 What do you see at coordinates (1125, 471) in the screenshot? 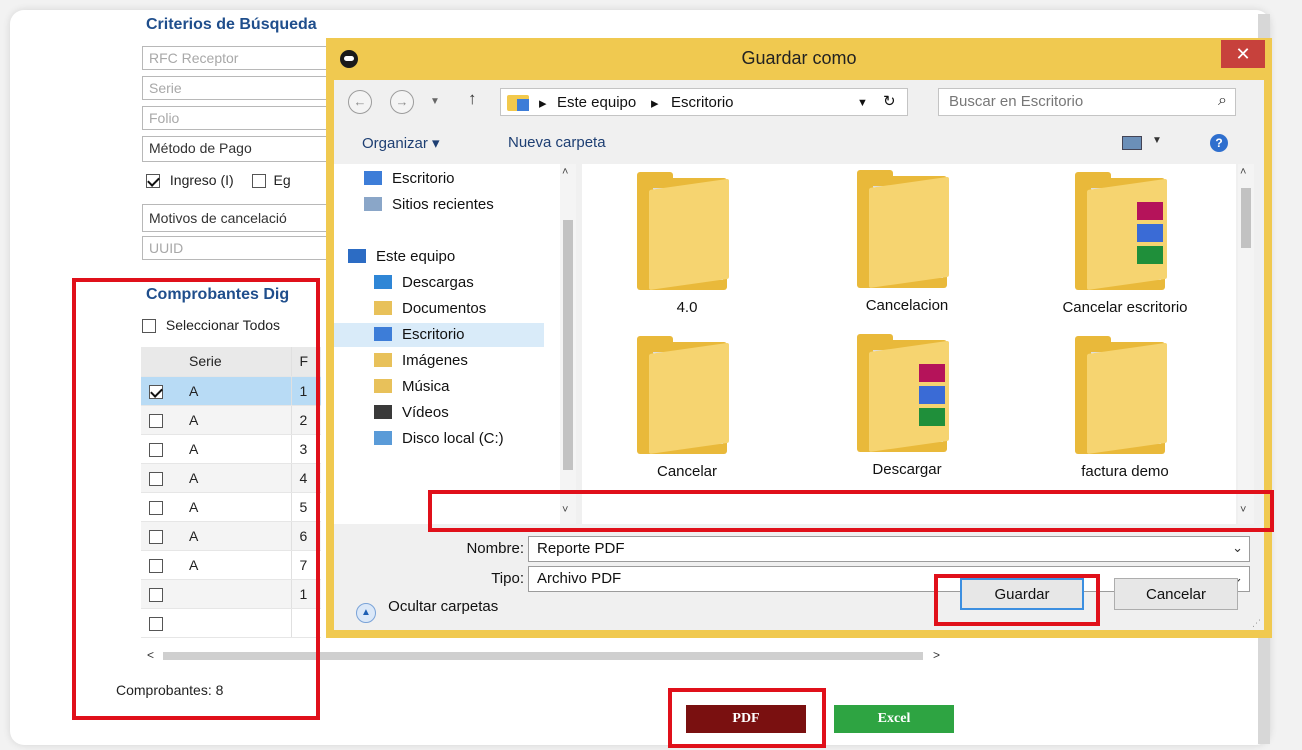
I see `folder-name: factura demo` at bounding box center [1125, 471].